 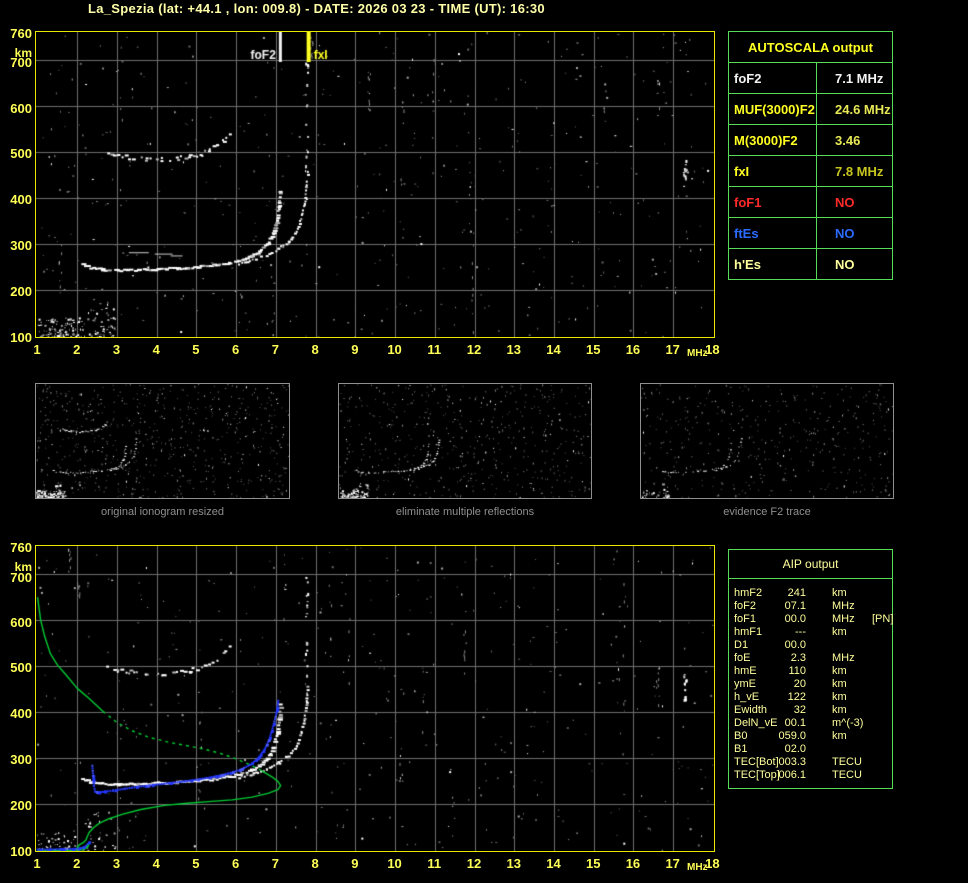 What do you see at coordinates (21, 108) in the screenshot?
I see `y-axis-tick-main: 600` at bounding box center [21, 108].